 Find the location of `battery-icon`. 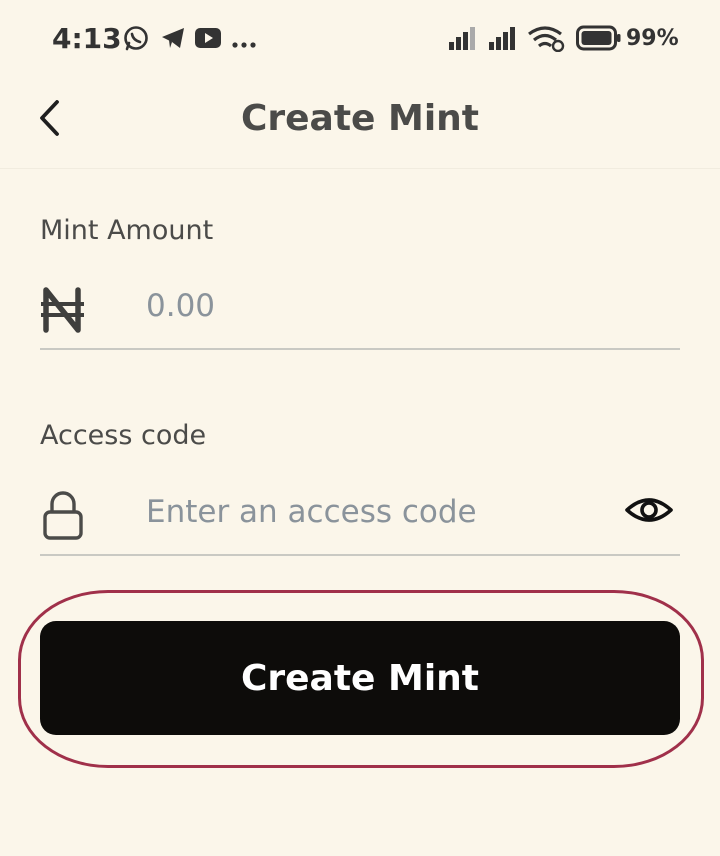

battery-icon is located at coordinates (599, 40).